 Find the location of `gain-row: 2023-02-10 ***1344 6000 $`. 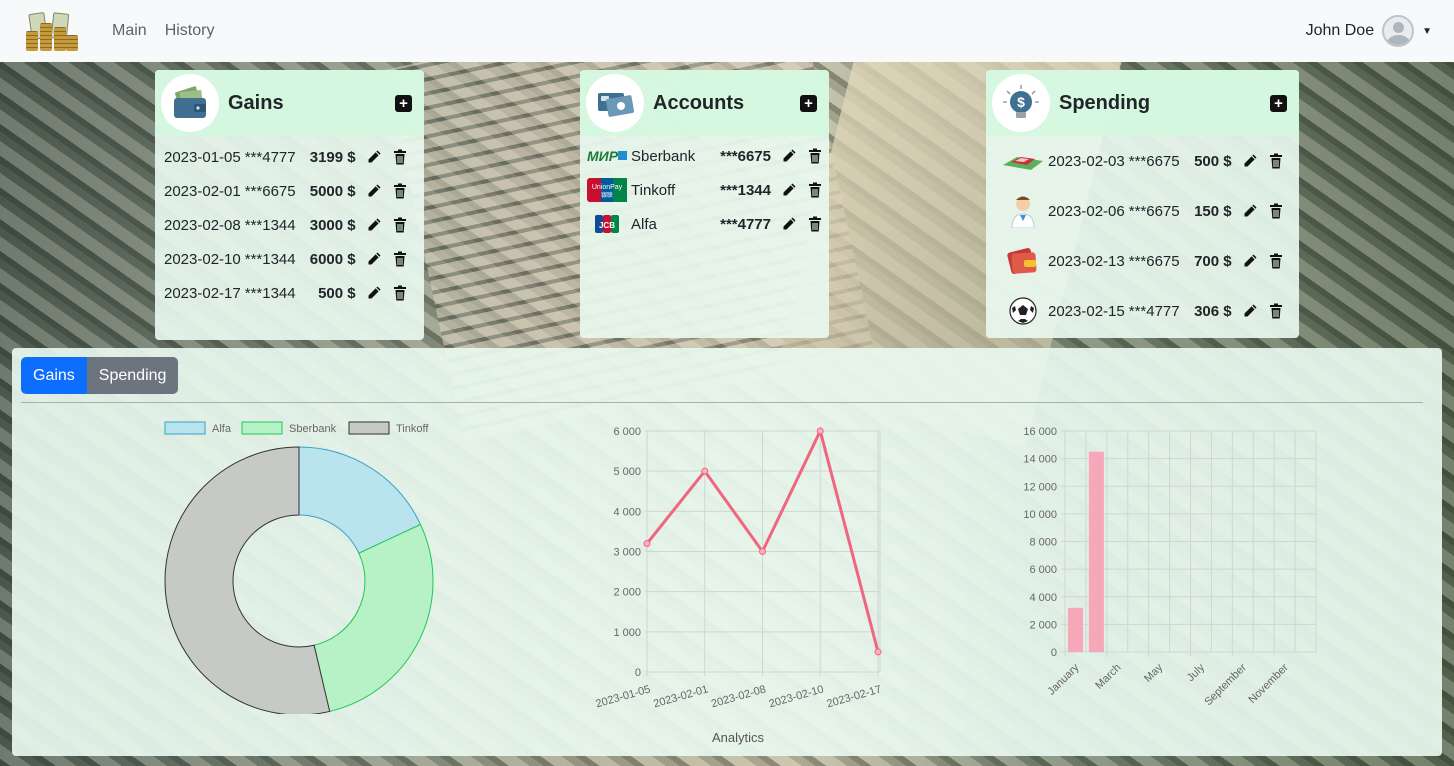

gain-row: 2023-02-10 ***1344 6000 $ is located at coordinates (294, 259).